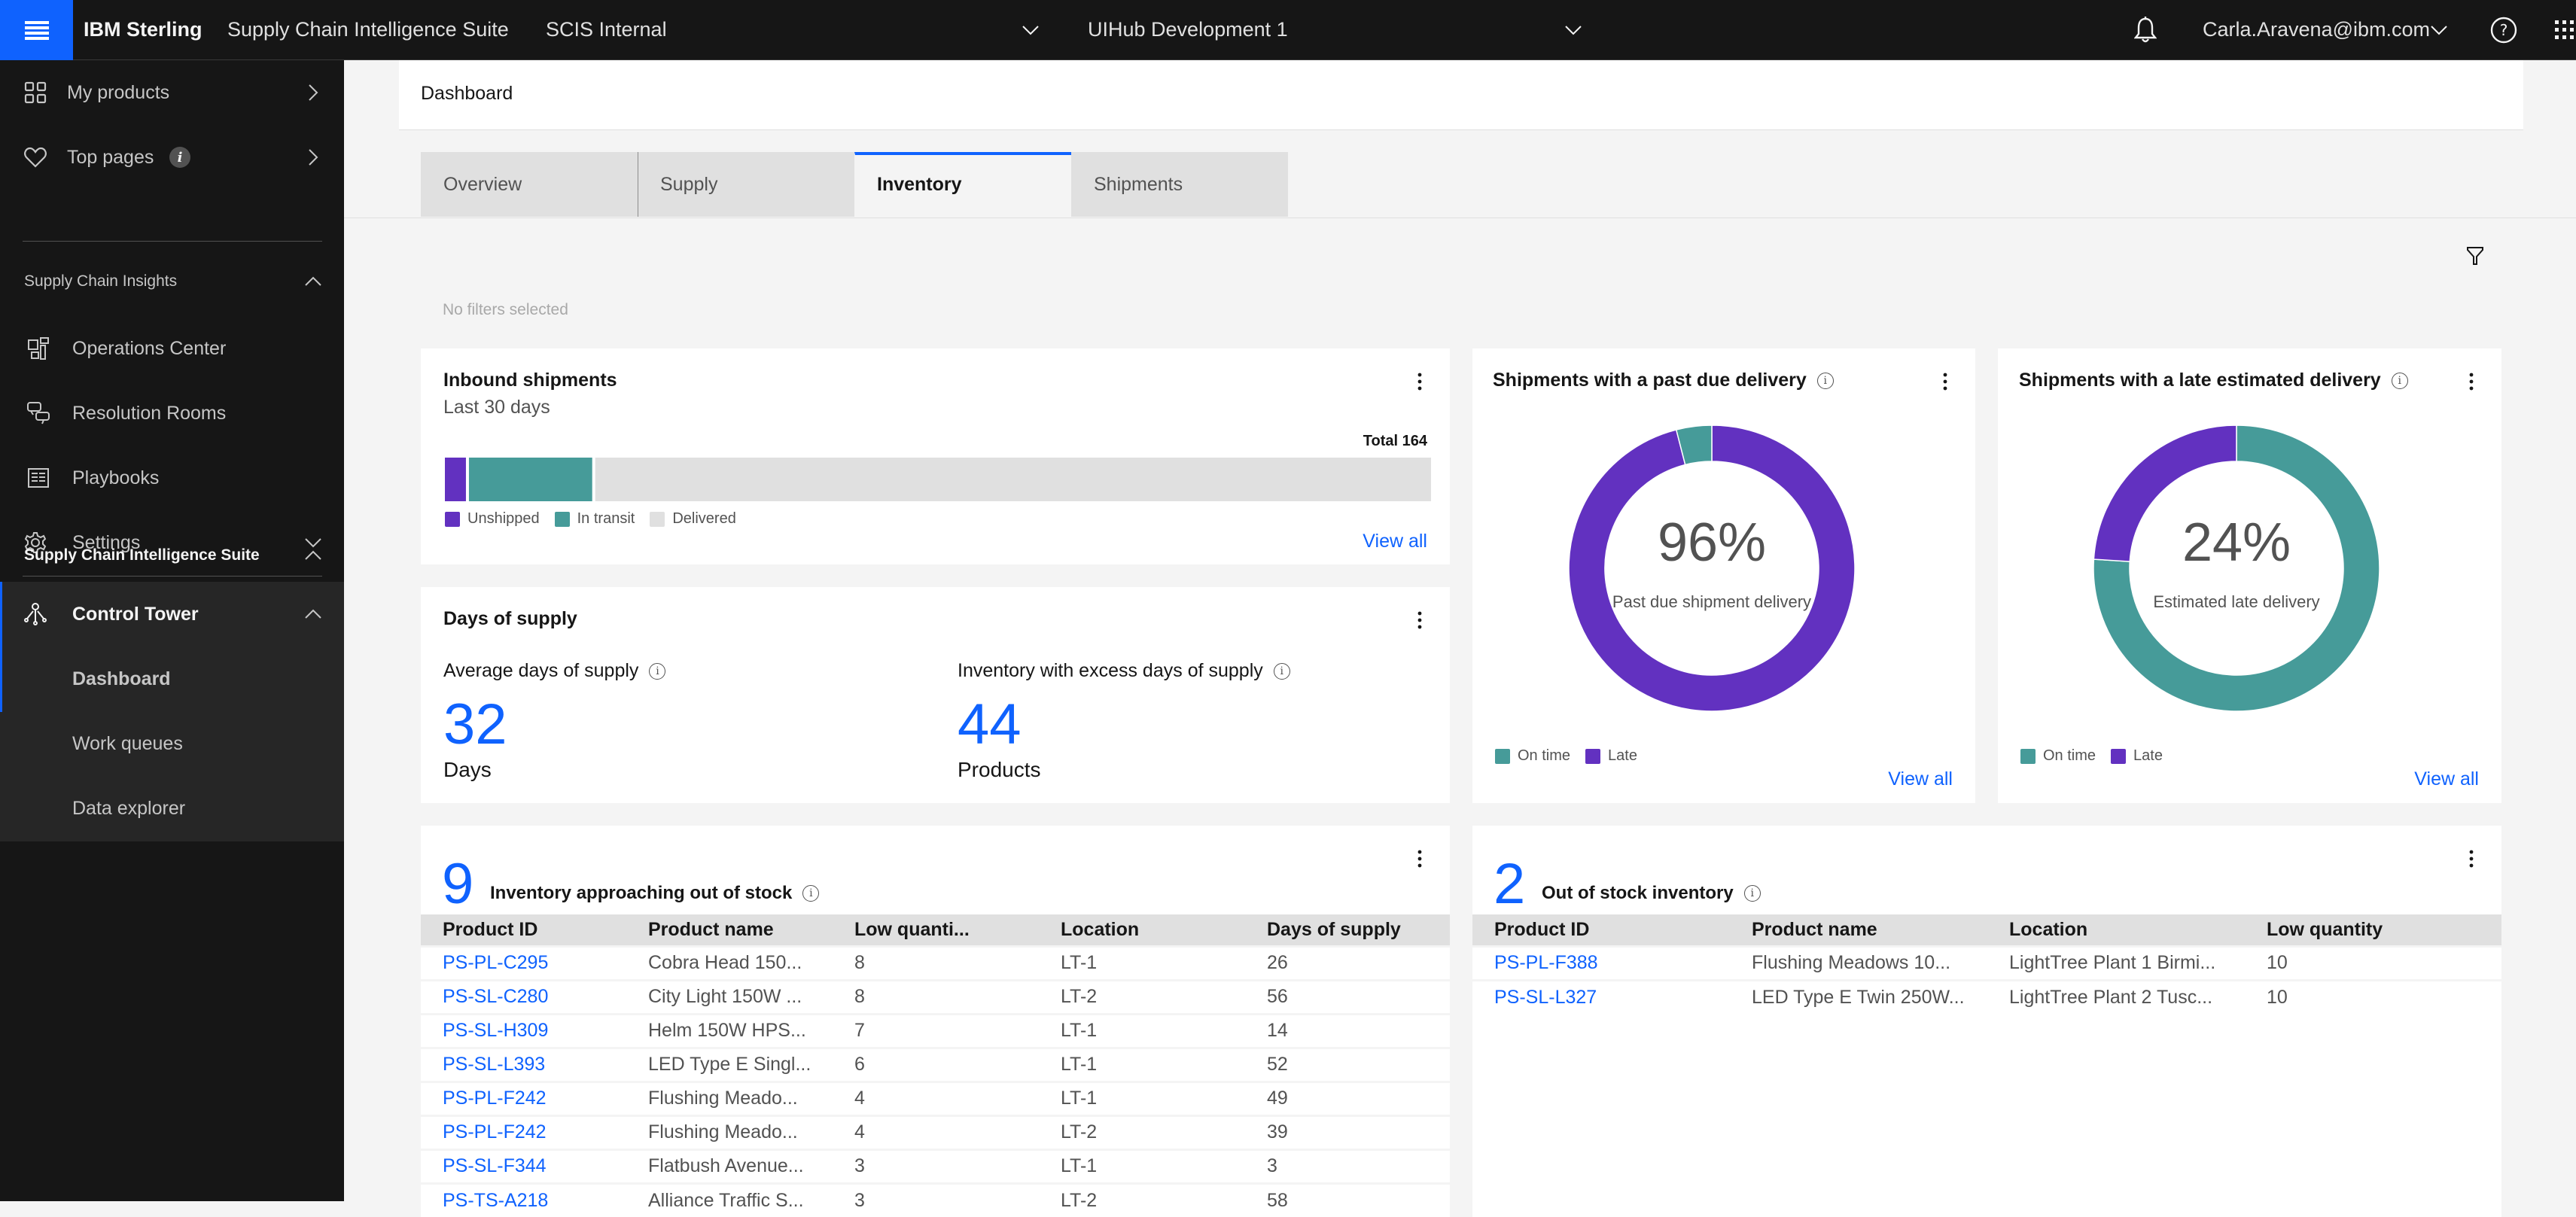 This screenshot has width=2576, height=1217. What do you see at coordinates (180, 157) in the screenshot?
I see `info-badge-icon: i` at bounding box center [180, 157].